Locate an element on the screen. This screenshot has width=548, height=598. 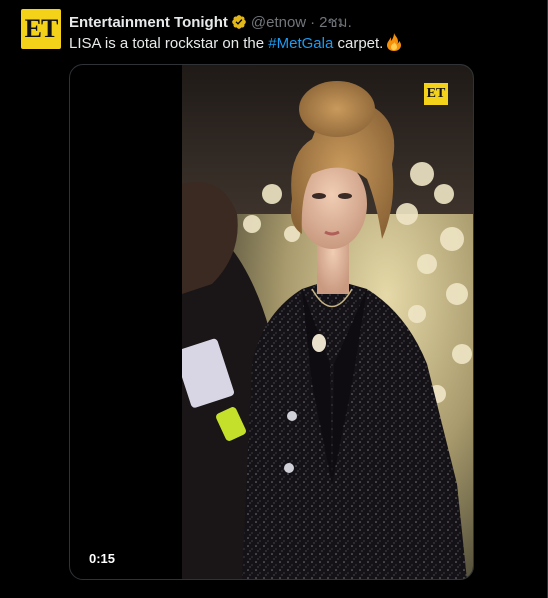
et-watermark-logo: ET is located at coordinates (436, 94).